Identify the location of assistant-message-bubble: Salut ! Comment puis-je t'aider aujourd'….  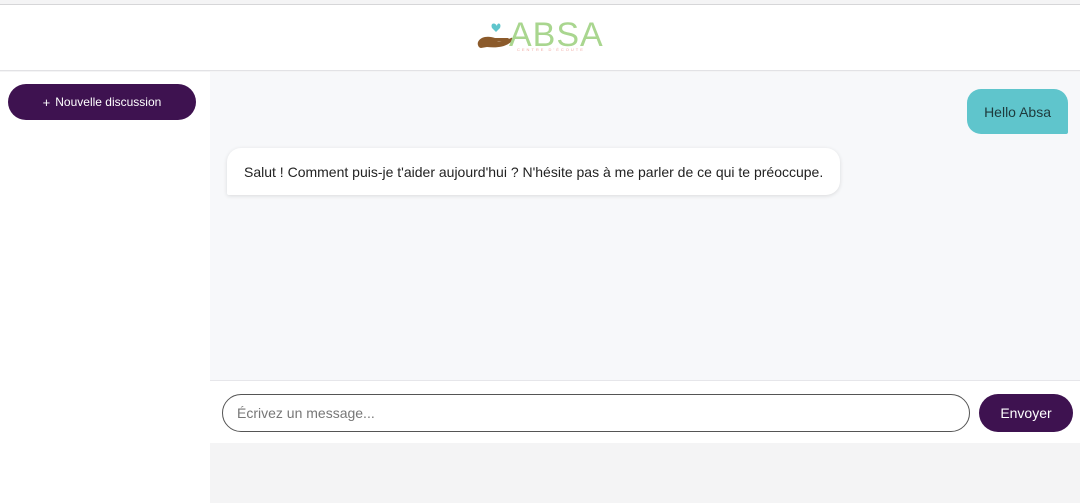
(534, 171).